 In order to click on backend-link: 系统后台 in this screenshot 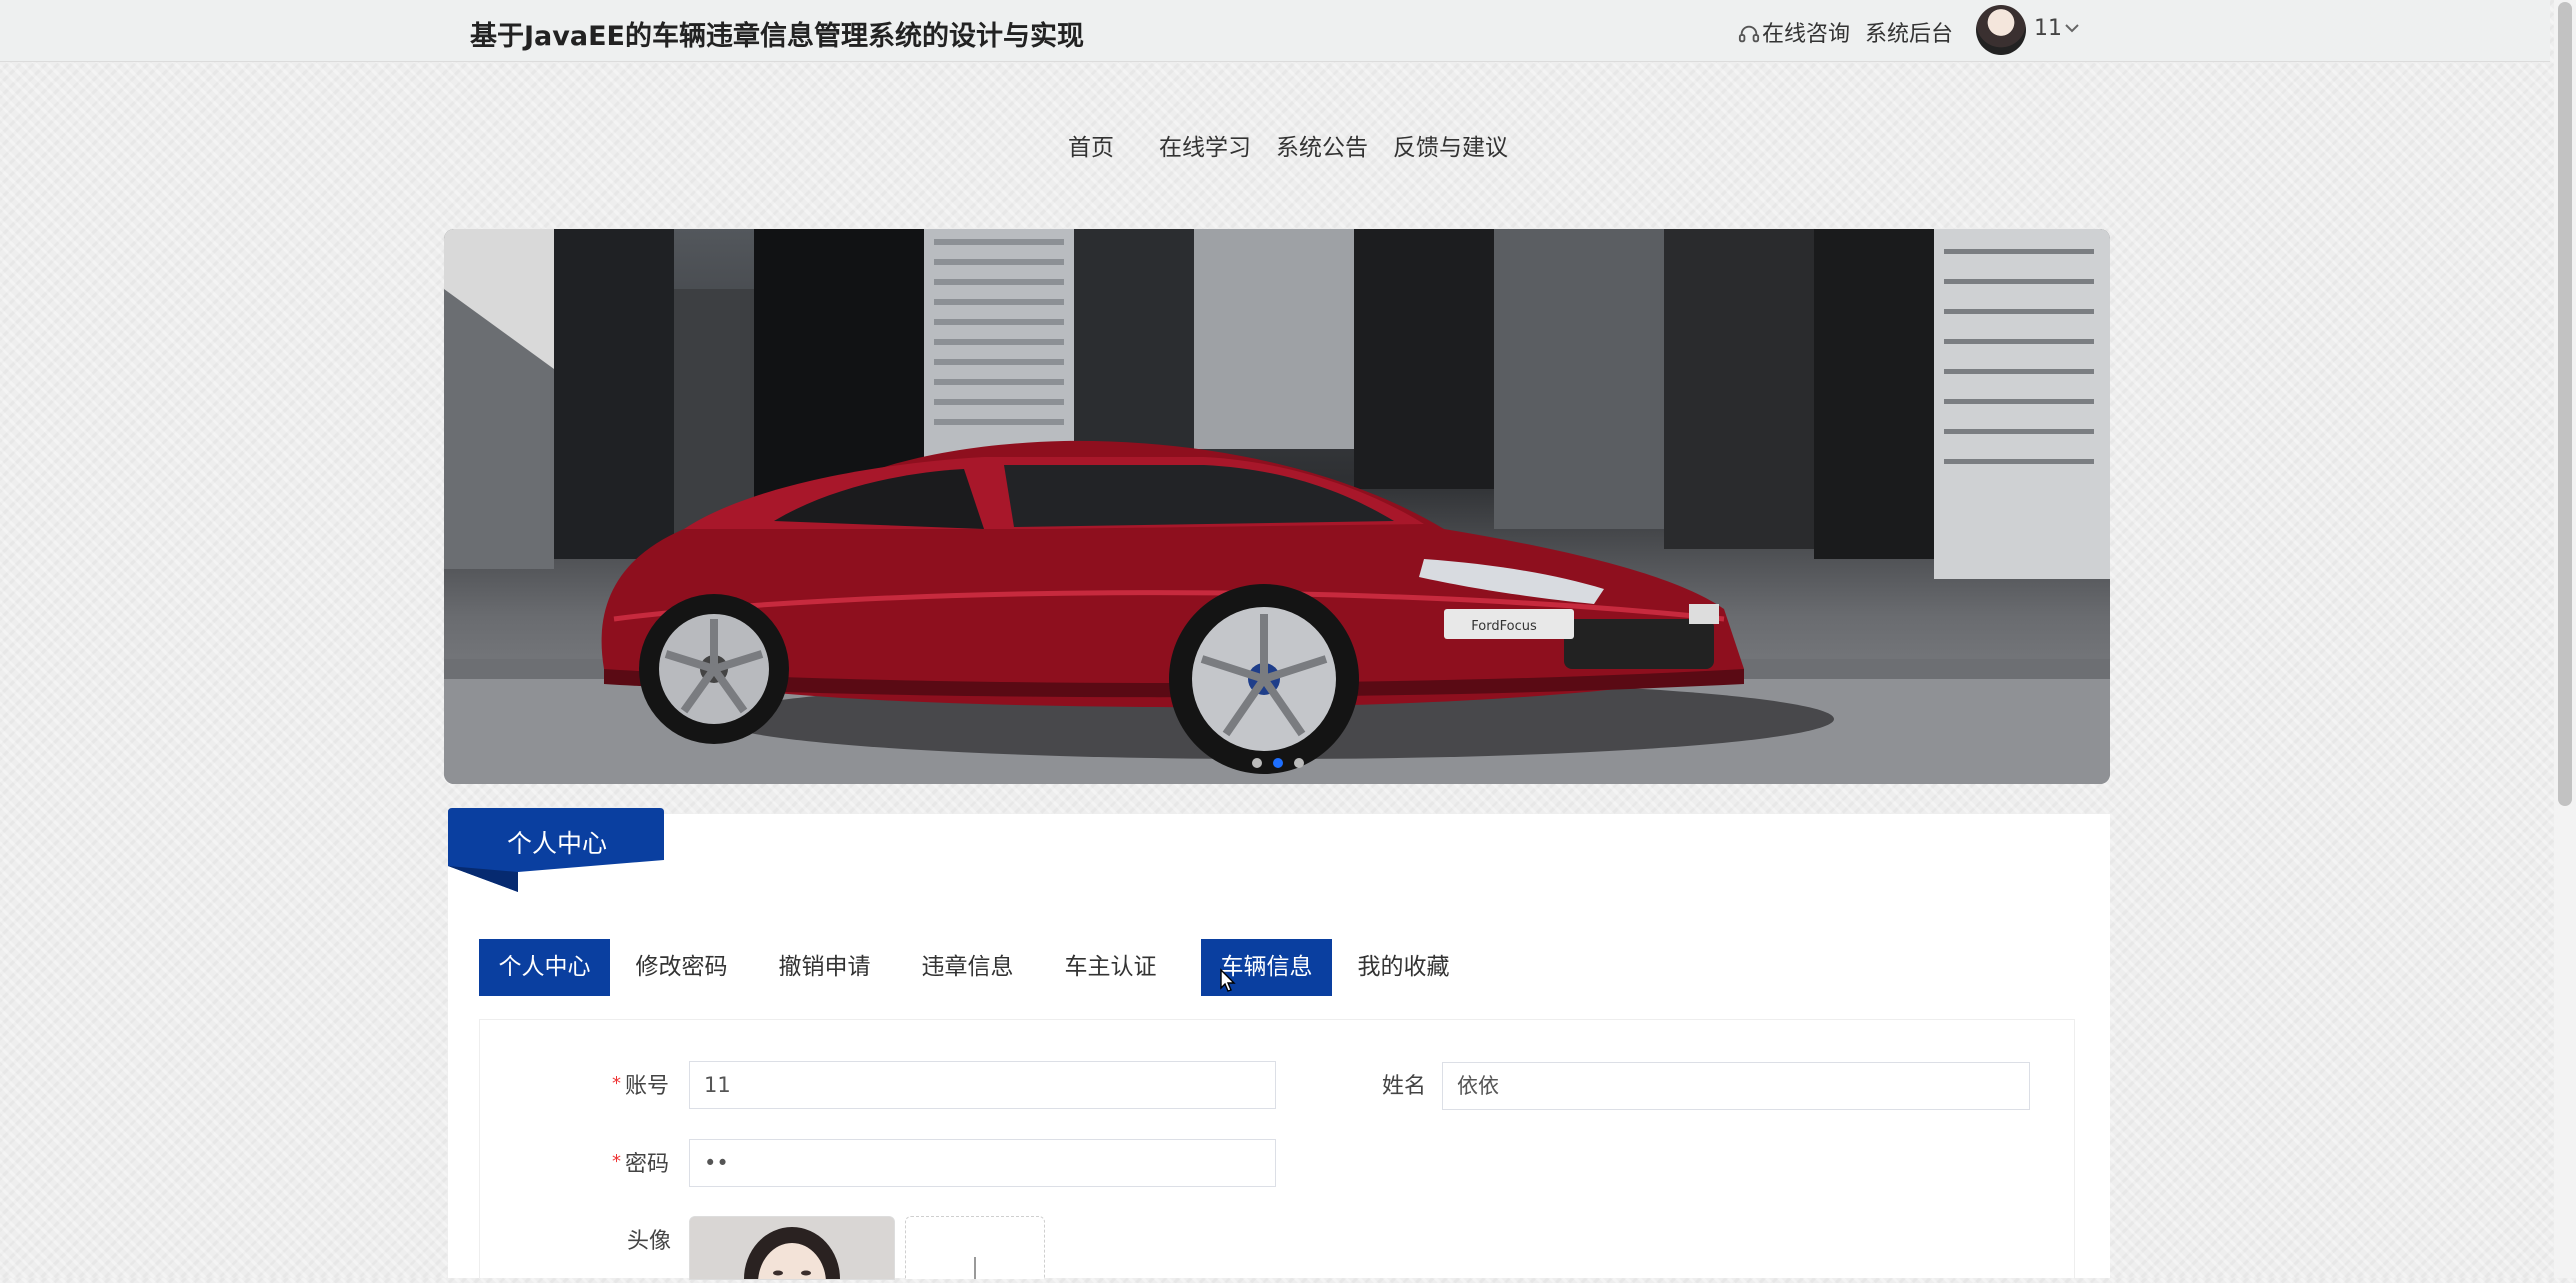, I will do `click(1909, 32)`.